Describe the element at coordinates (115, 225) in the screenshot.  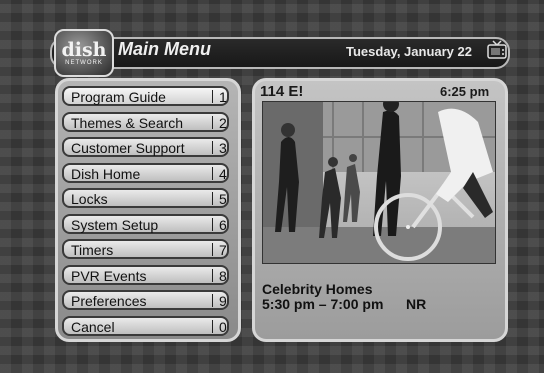
I see `menu-item-label: System Setup` at that location.